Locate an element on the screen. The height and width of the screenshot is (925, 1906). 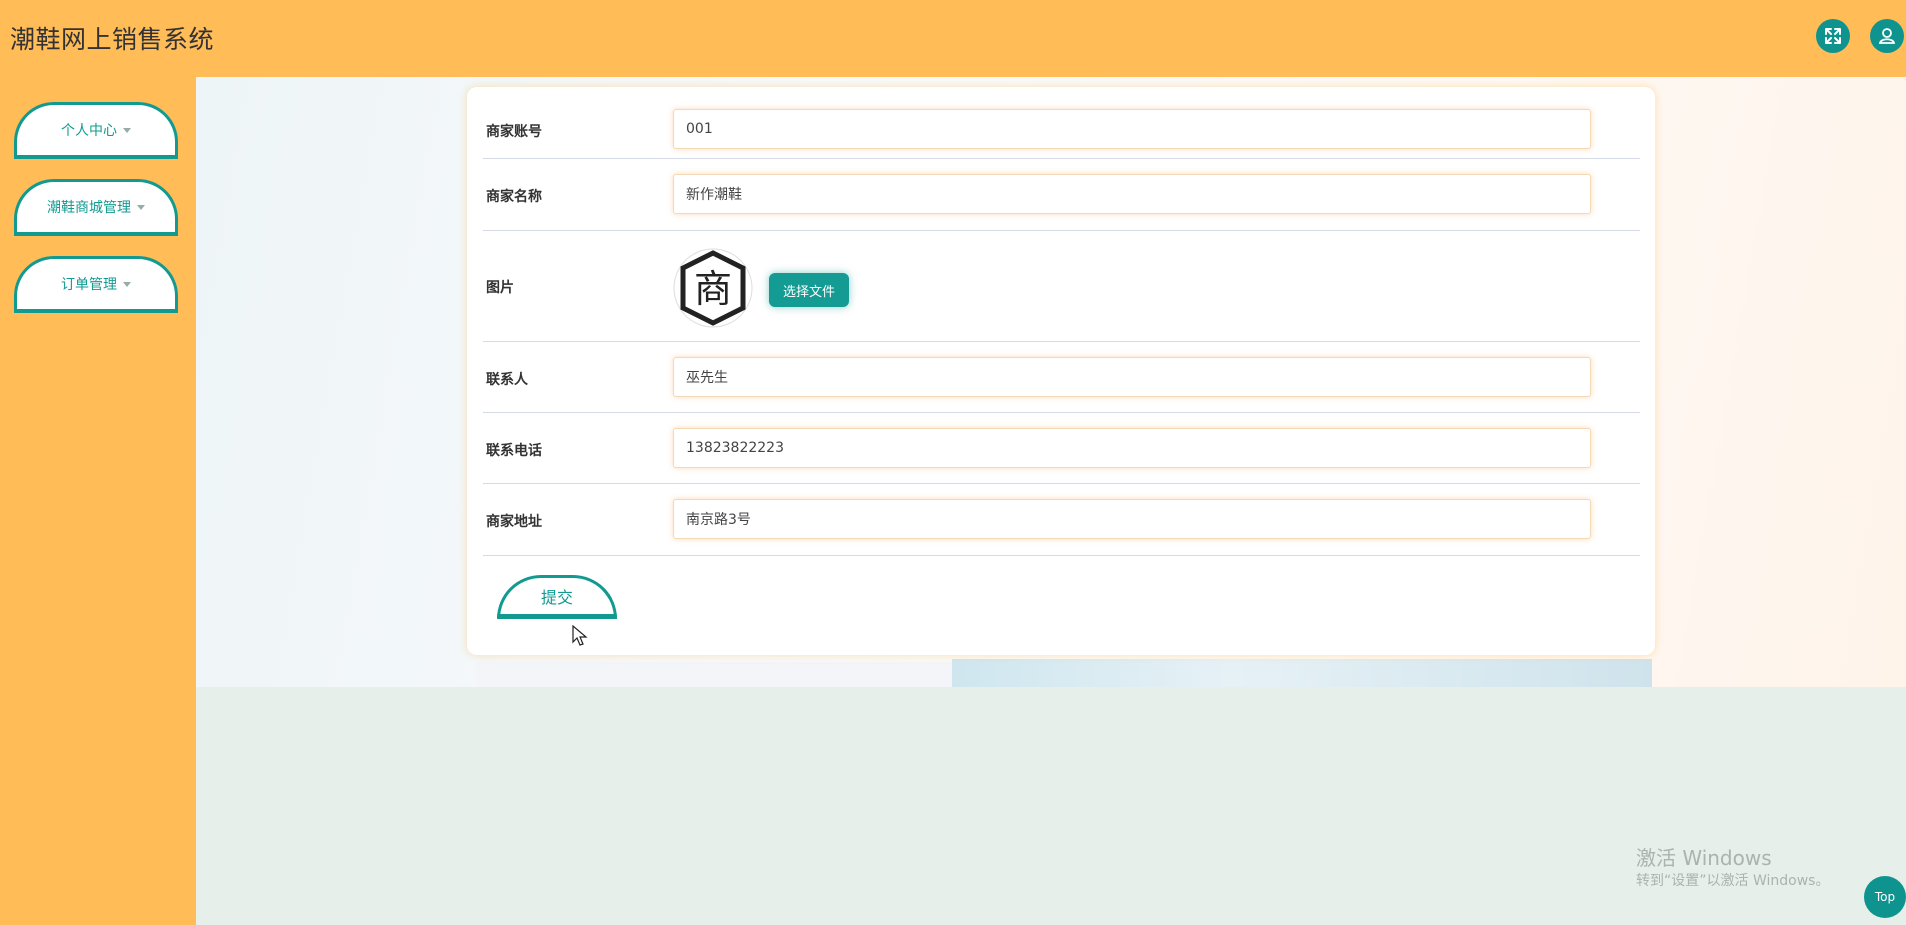
submit-button: 提交 is located at coordinates (557, 597).